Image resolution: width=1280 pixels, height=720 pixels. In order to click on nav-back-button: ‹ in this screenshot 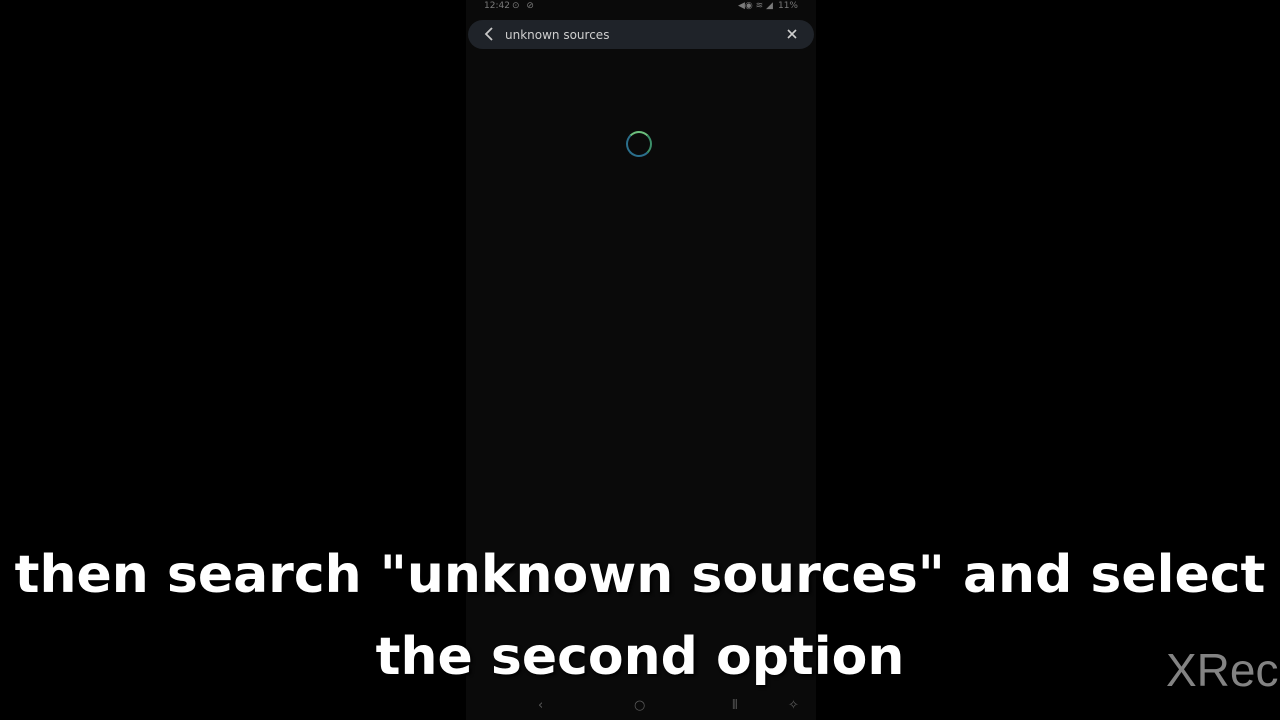, I will do `click(540, 705)`.